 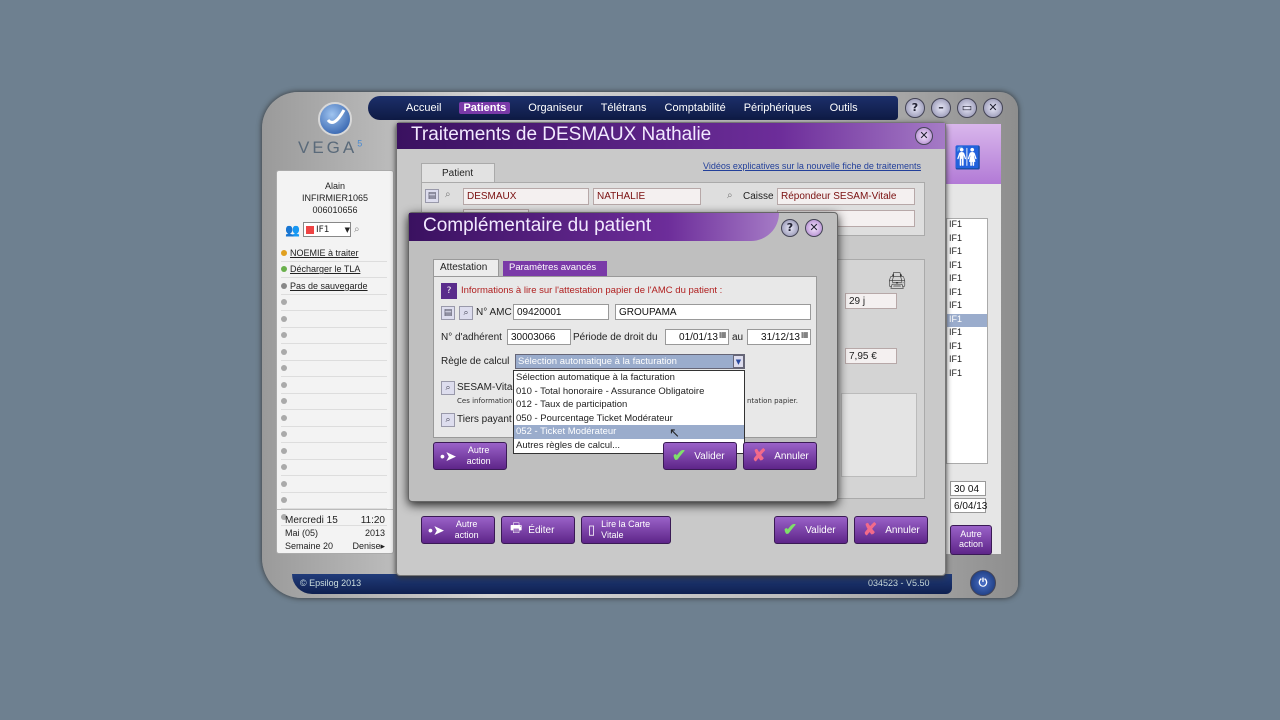 I want to click on regle-option: 012 - Taux de participation, so click(x=629, y=405).